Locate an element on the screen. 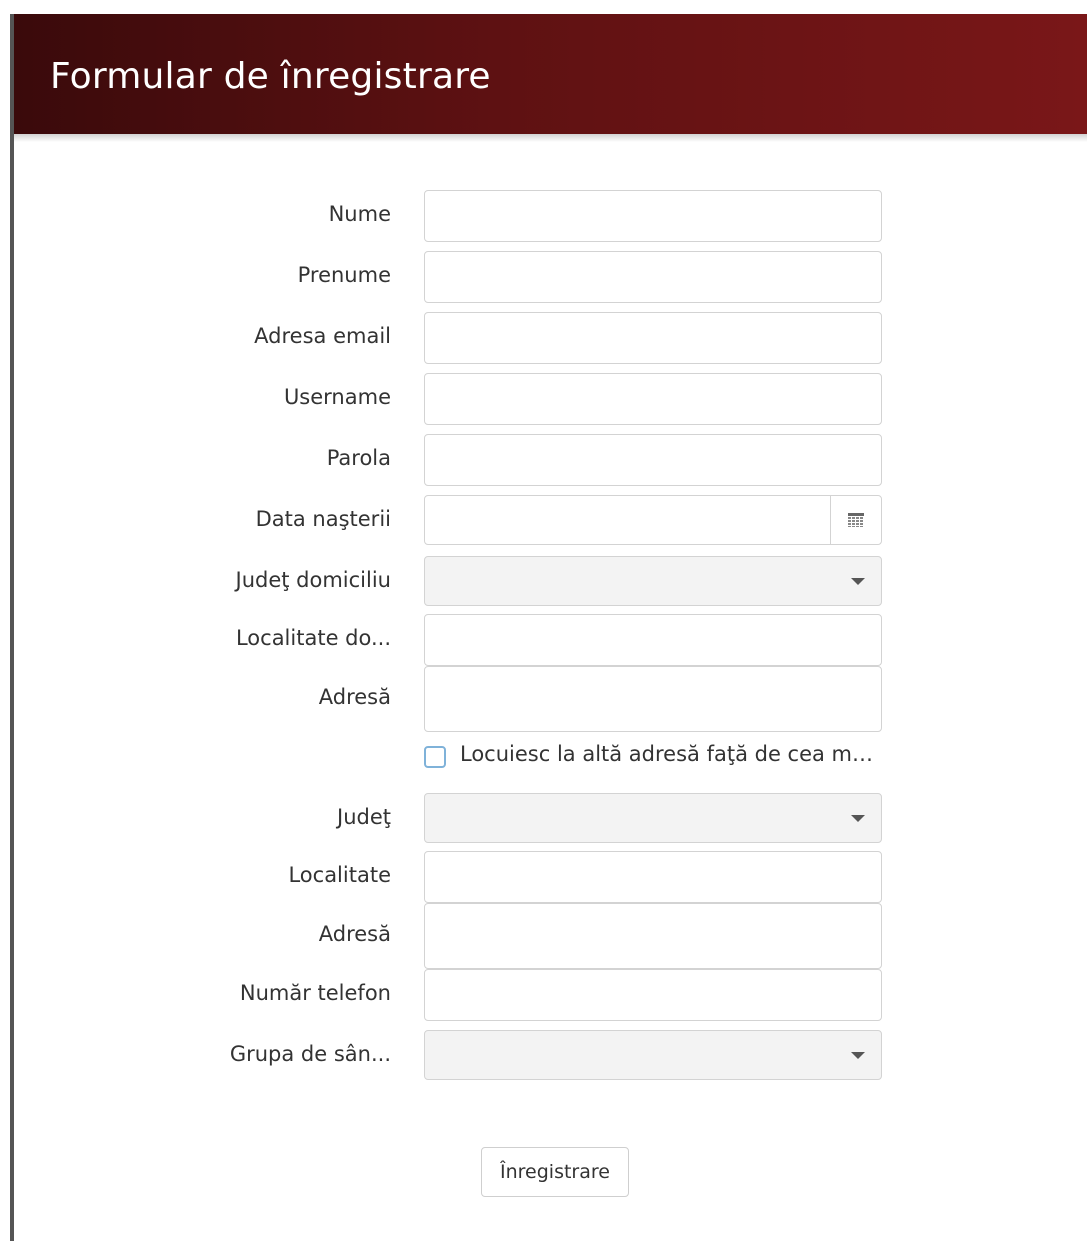  row-judet-domiciliu: Judeţ domiciliu is located at coordinates (550, 581).